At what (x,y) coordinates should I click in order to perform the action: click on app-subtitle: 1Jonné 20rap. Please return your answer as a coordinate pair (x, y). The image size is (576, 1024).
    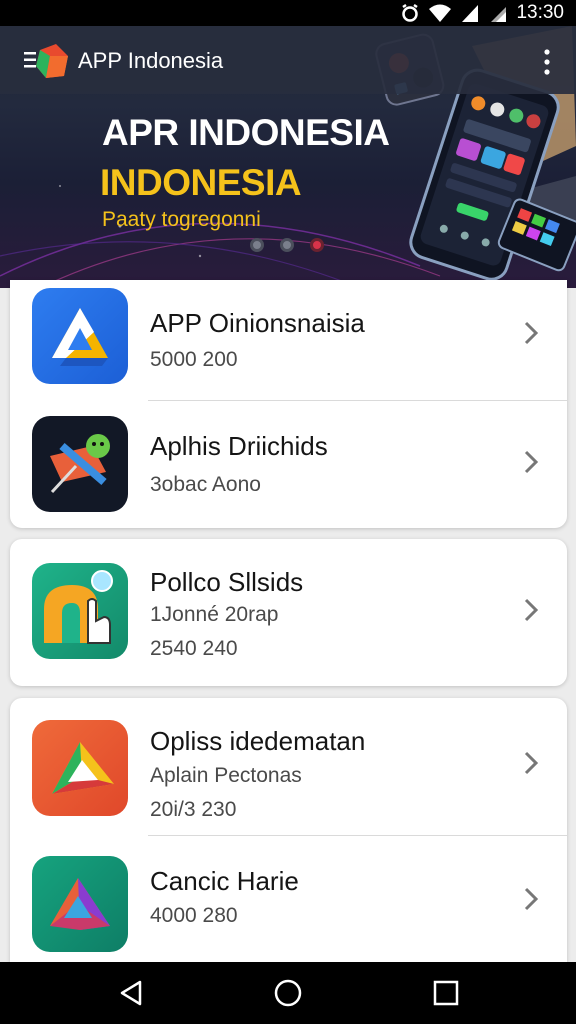
    Looking at the image, I should click on (214, 614).